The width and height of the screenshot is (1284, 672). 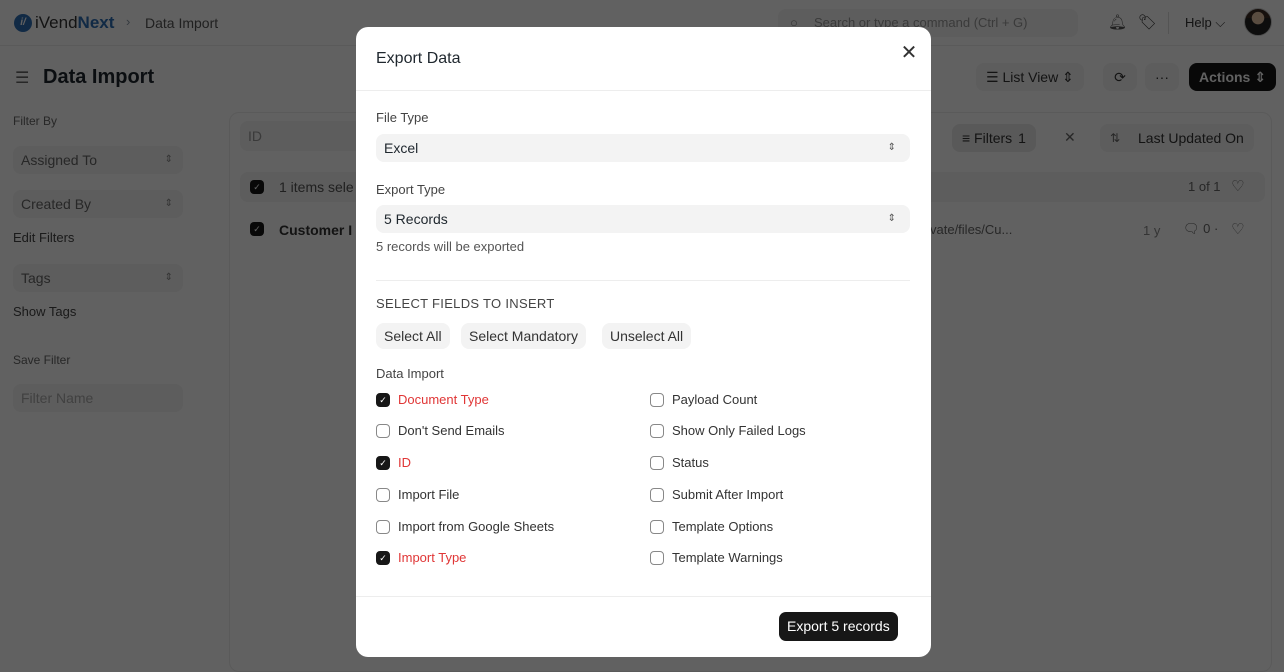 I want to click on doctype-group-label: Data Import, so click(x=410, y=373).